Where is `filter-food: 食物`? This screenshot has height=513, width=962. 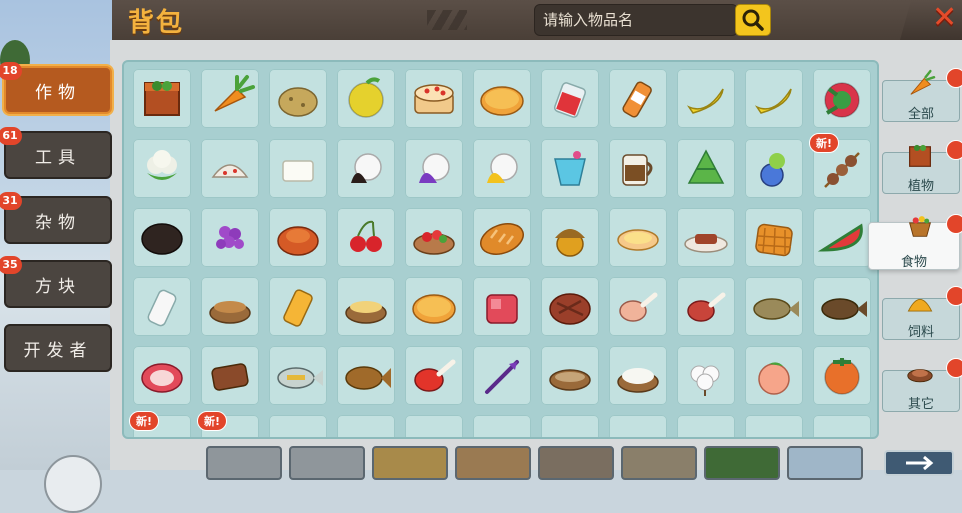
filter-food: 食物 is located at coordinates (914, 243).